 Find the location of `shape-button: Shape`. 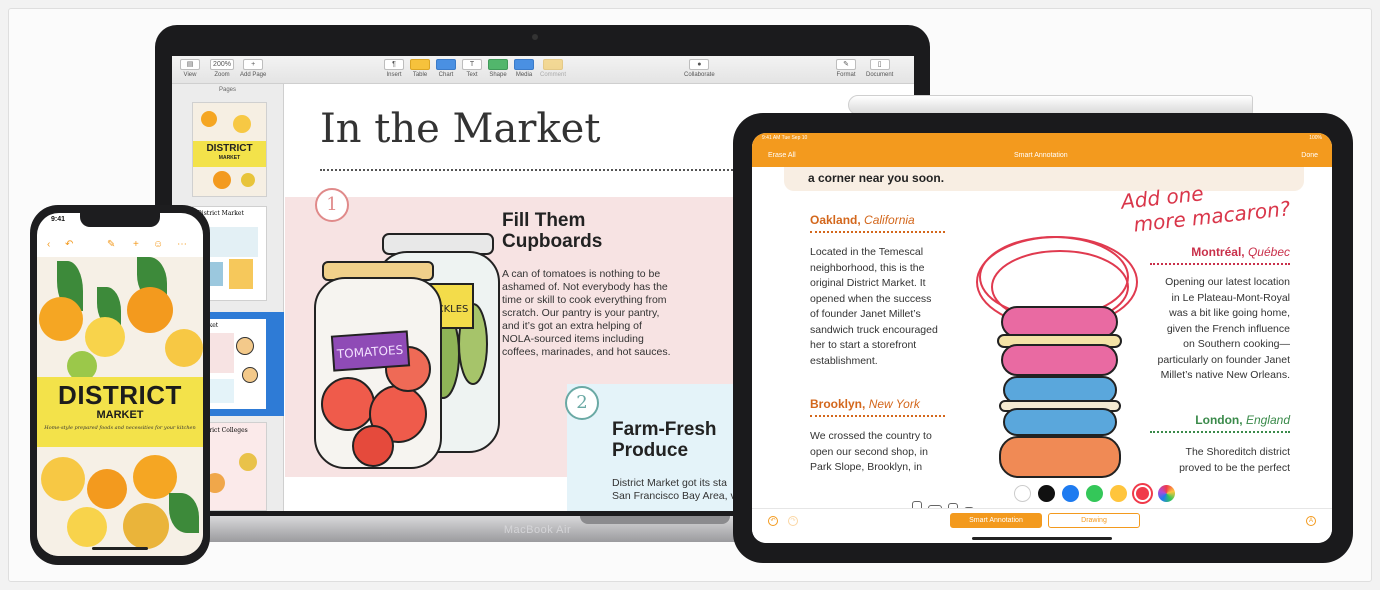

shape-button: Shape is located at coordinates (498, 68).